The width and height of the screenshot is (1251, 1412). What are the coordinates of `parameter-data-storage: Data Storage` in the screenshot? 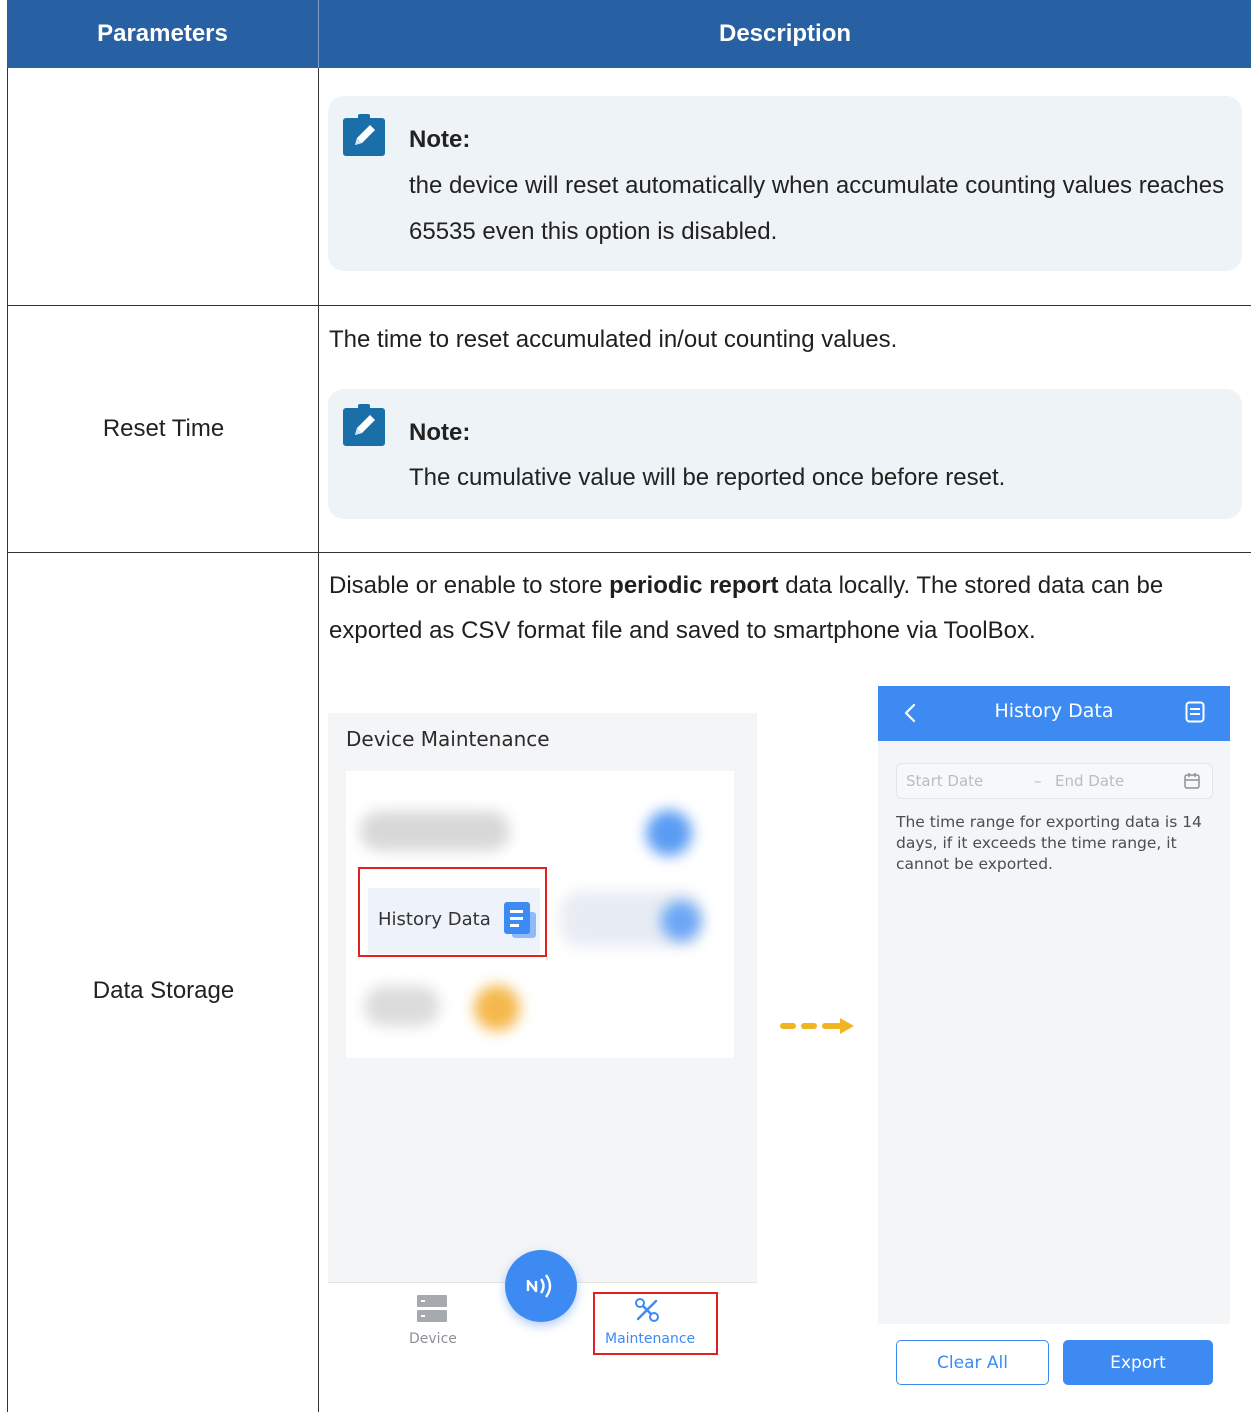 It's located at (163, 990).